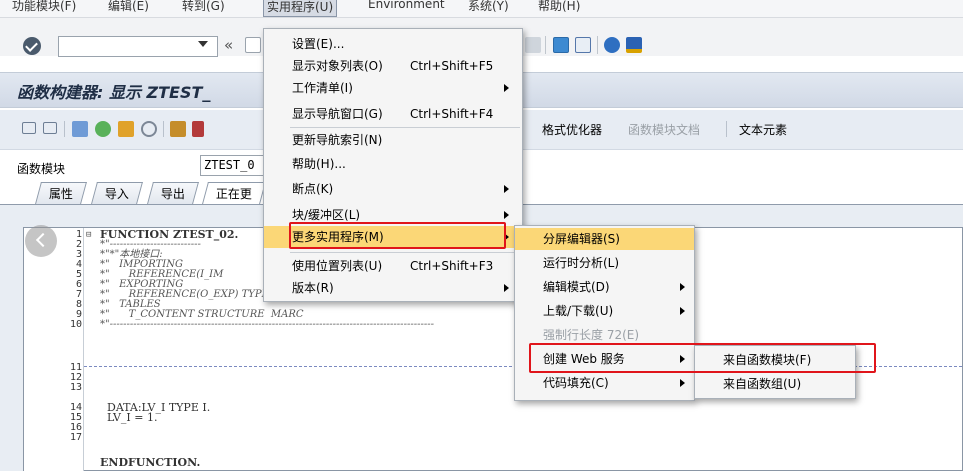 Image resolution: width=963 pixels, height=471 pixels. Describe the element at coordinates (634, 45) in the screenshot. I see `customize-layout-icon` at that location.